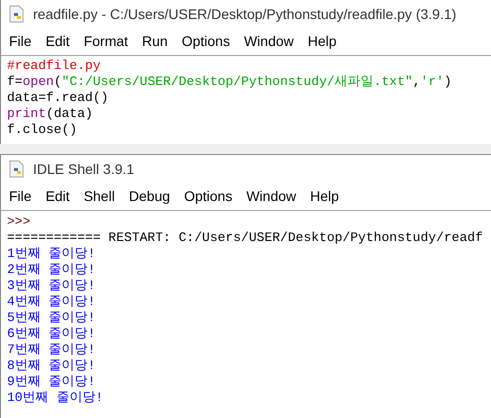 This screenshot has width=491, height=418. Describe the element at coordinates (245, 238) in the screenshot. I see `output-line: ============ RESTART: C:/Users/USER/Desktop/Pythonstudy/readf` at that location.